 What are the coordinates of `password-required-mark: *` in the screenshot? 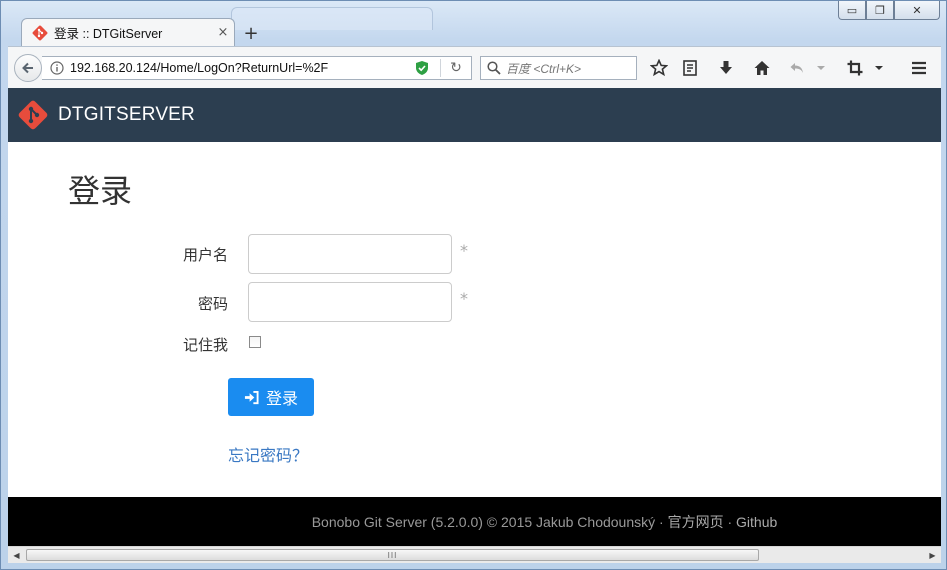 It's located at (464, 298).